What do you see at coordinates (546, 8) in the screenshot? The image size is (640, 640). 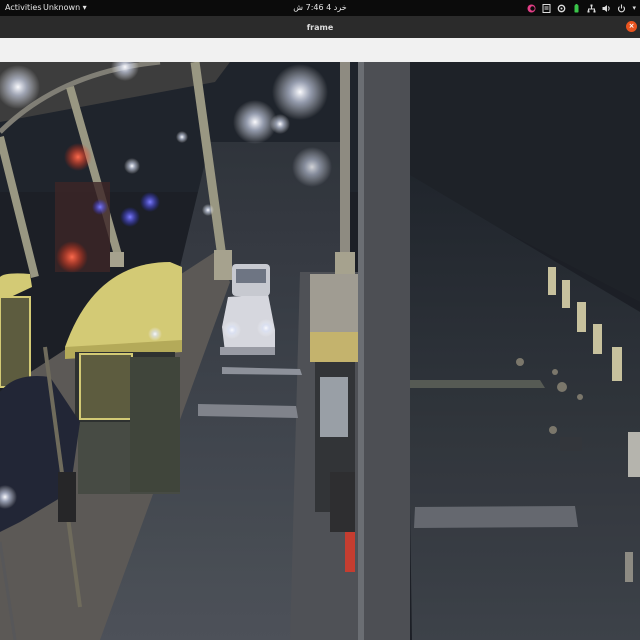 I see `document-icon` at bounding box center [546, 8].